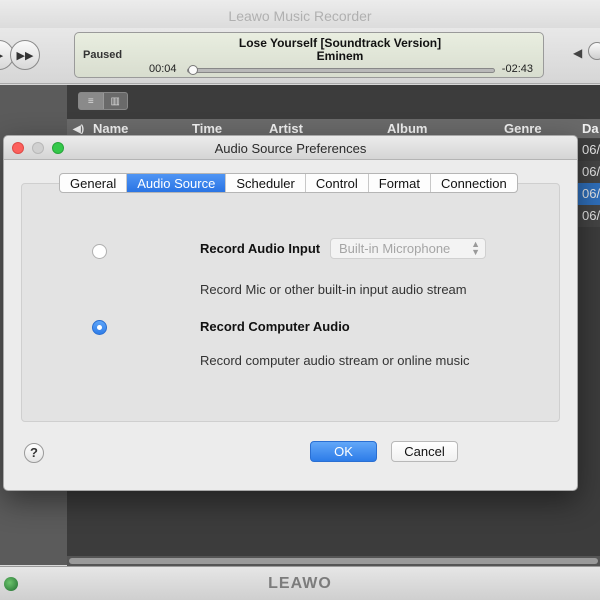 Image resolution: width=600 pixels, height=600 pixels. Describe the element at coordinates (523, 128) in the screenshot. I see `column-genre: Genre` at that location.